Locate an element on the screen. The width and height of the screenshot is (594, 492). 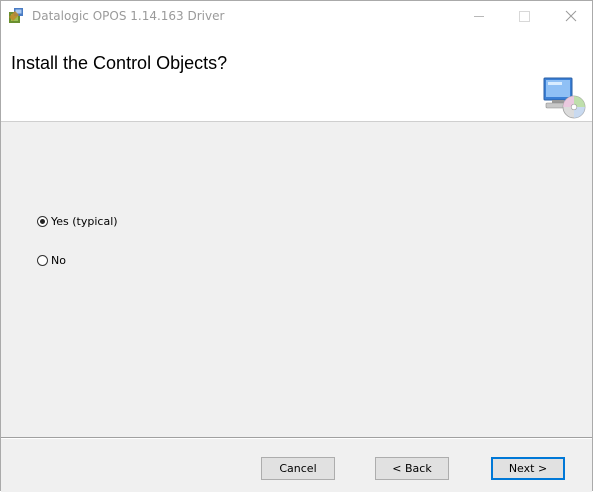
close-button is located at coordinates (571, 16).